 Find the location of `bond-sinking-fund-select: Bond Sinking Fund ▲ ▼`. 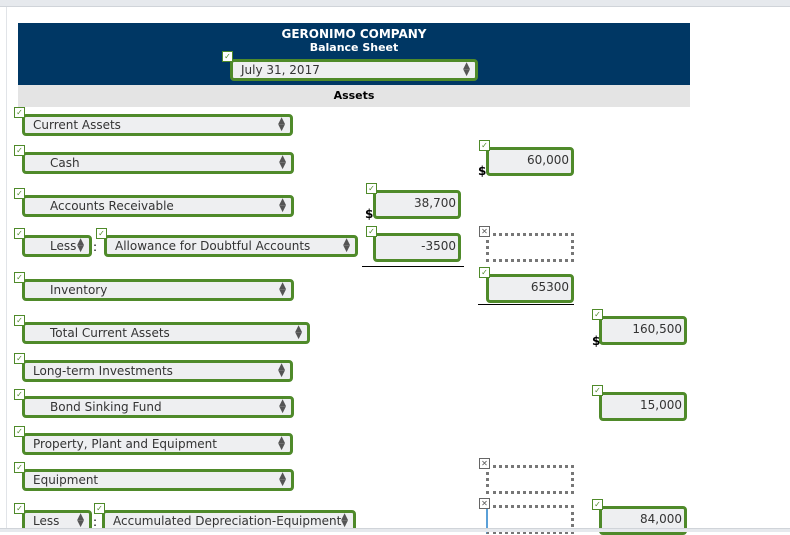

bond-sinking-fund-select: Bond Sinking Fund ▲ ▼ is located at coordinates (158, 407).